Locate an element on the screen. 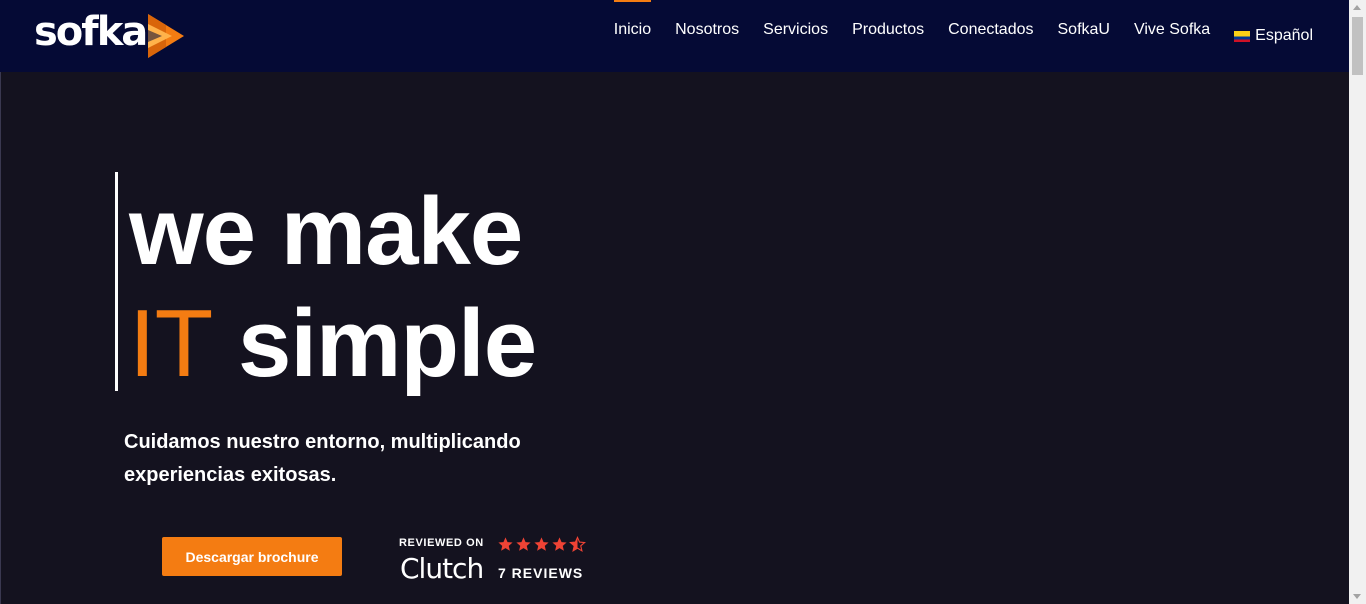 This screenshot has width=1366, height=604. scroll-down-icon is located at coordinates (1357, 596).